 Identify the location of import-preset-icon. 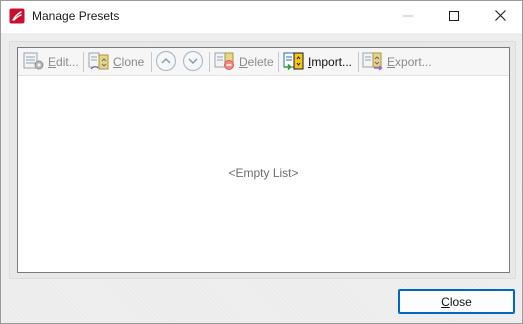
(294, 62).